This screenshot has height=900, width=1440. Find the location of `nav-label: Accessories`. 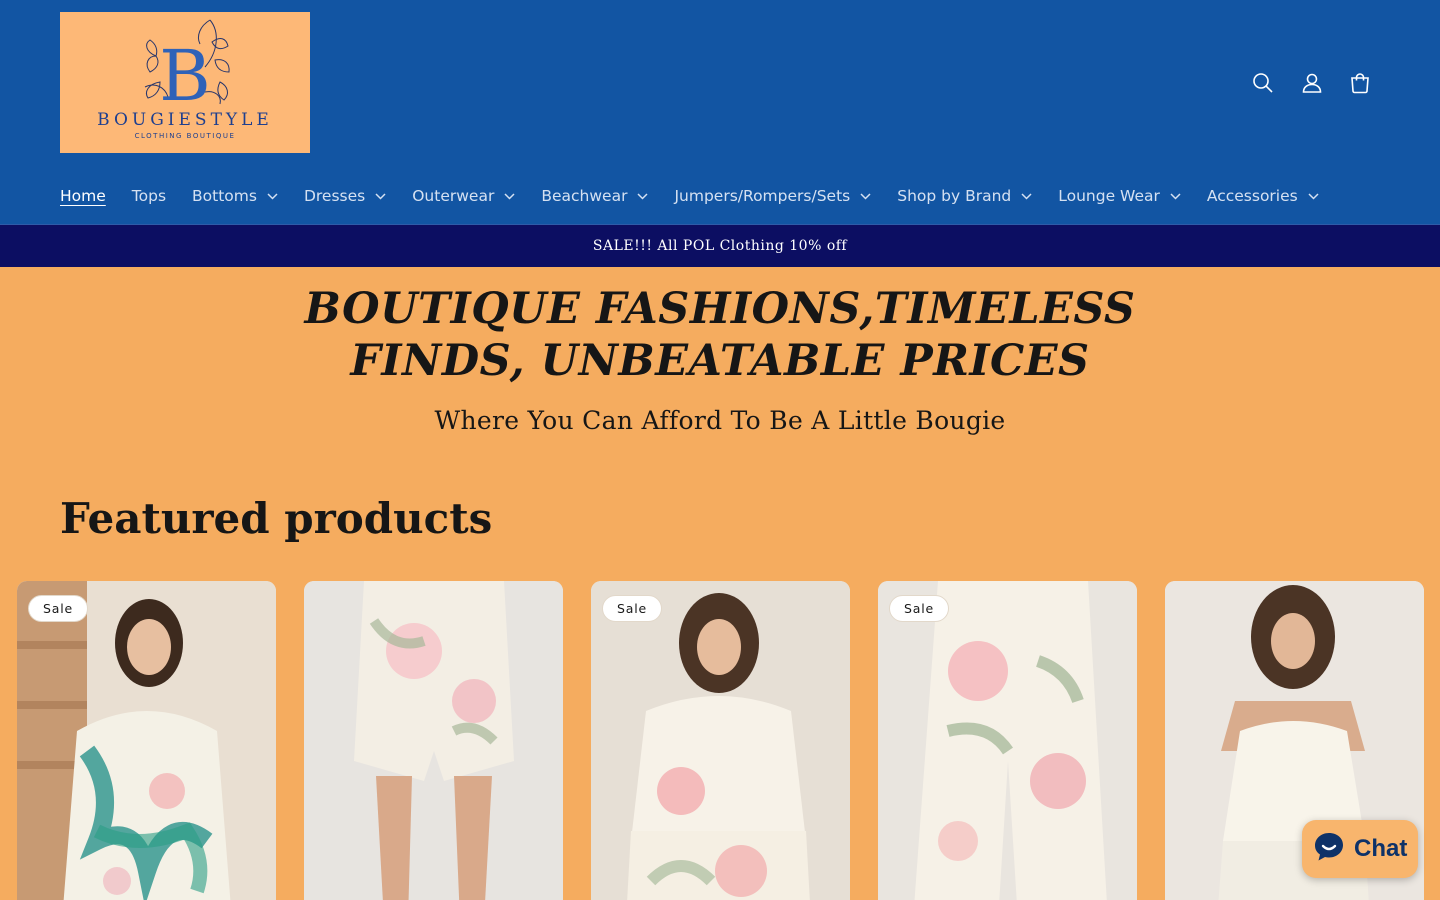

nav-label: Accessories is located at coordinates (1252, 196).